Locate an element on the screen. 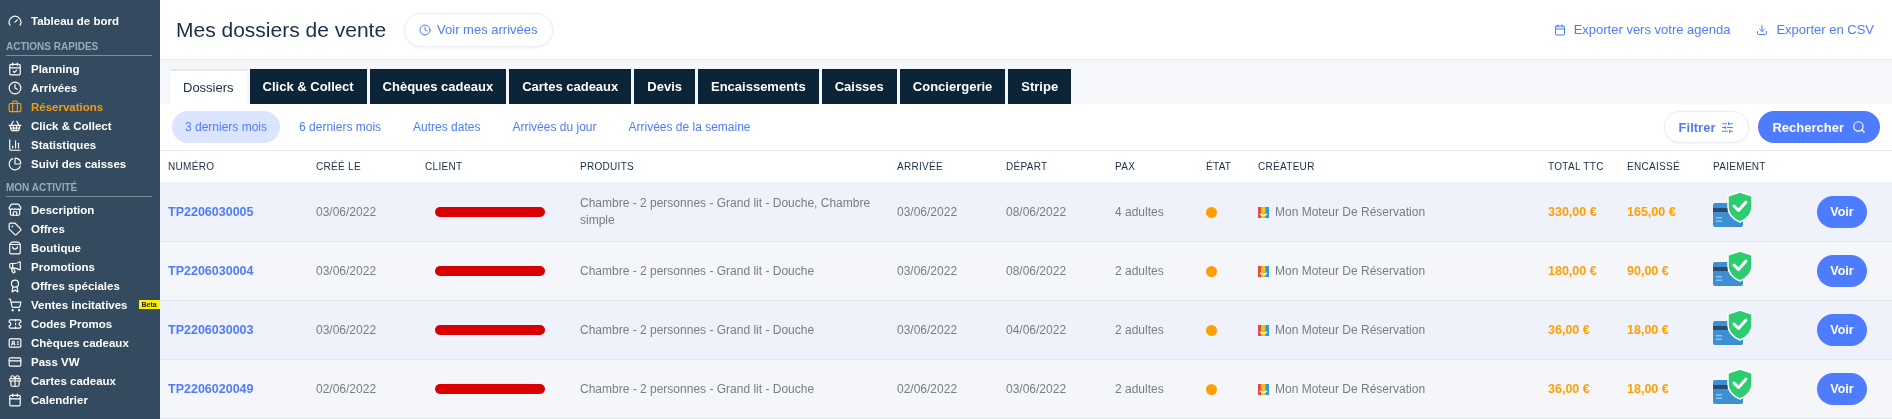 Image resolution: width=1892 pixels, height=419 pixels. total-amount: 330,00 € is located at coordinates (1573, 212).